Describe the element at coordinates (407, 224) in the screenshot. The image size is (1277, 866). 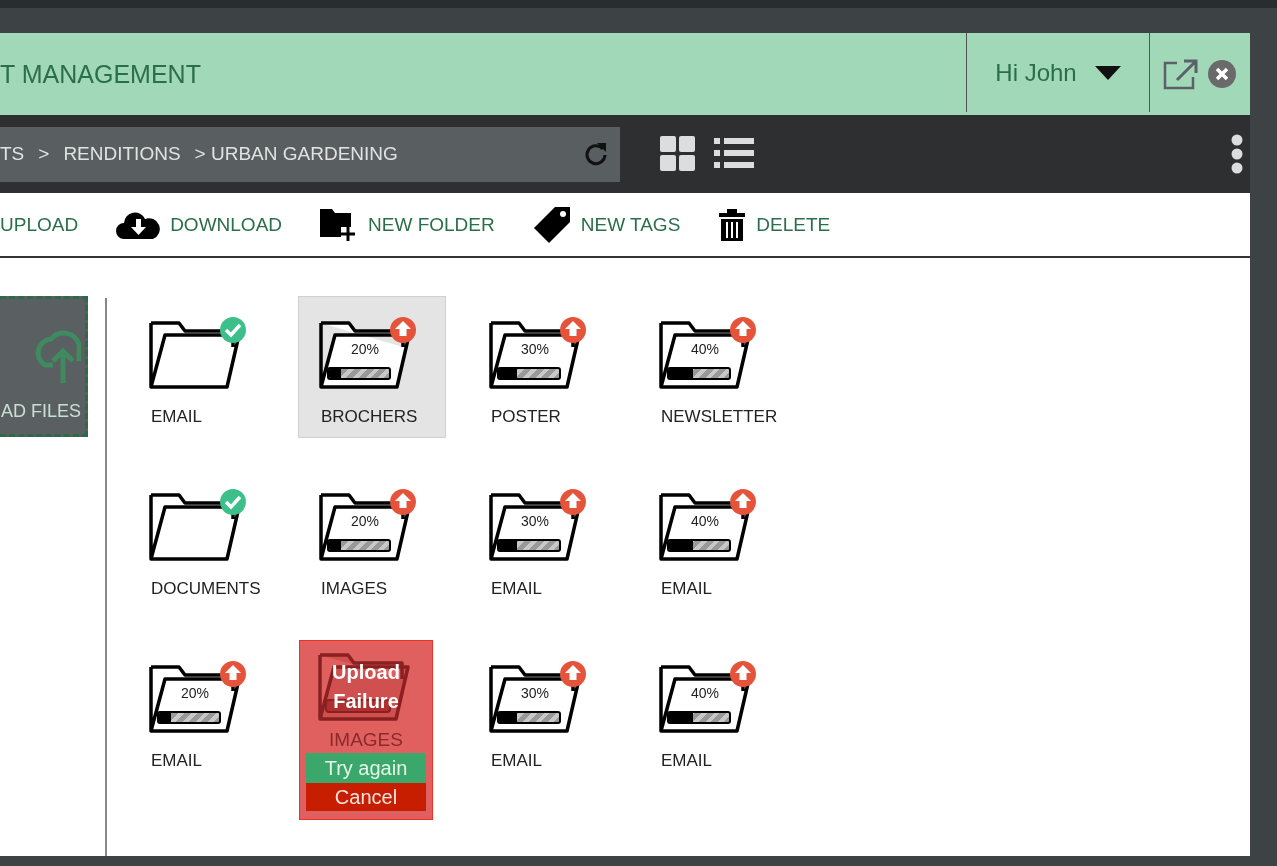
I see `new-folder-button: NEW FOLDER` at that location.